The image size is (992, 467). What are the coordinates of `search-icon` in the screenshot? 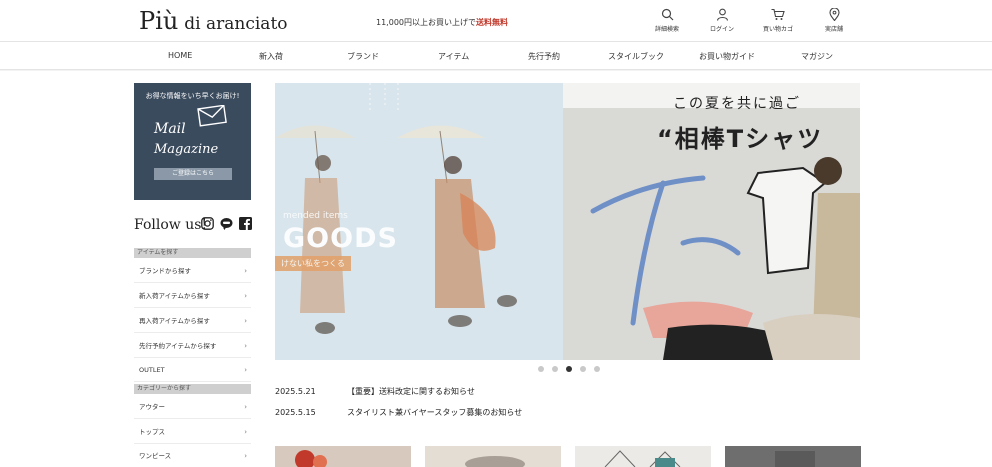 It's located at (667, 14).